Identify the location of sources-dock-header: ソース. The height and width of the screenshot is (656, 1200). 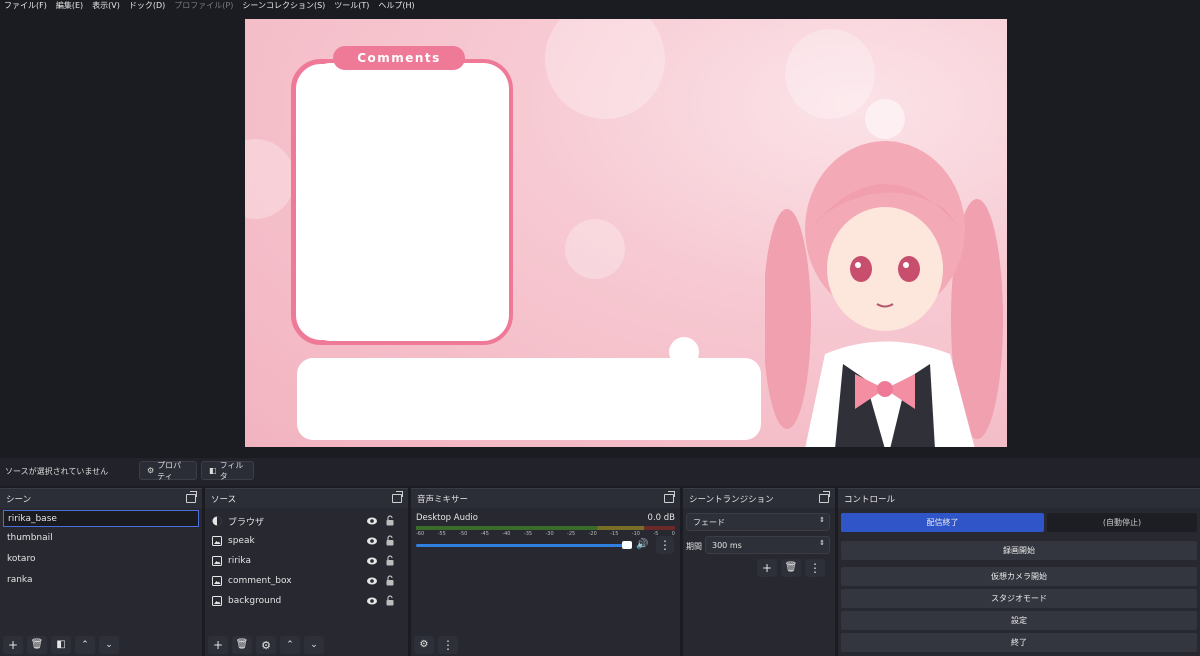
(306, 498).